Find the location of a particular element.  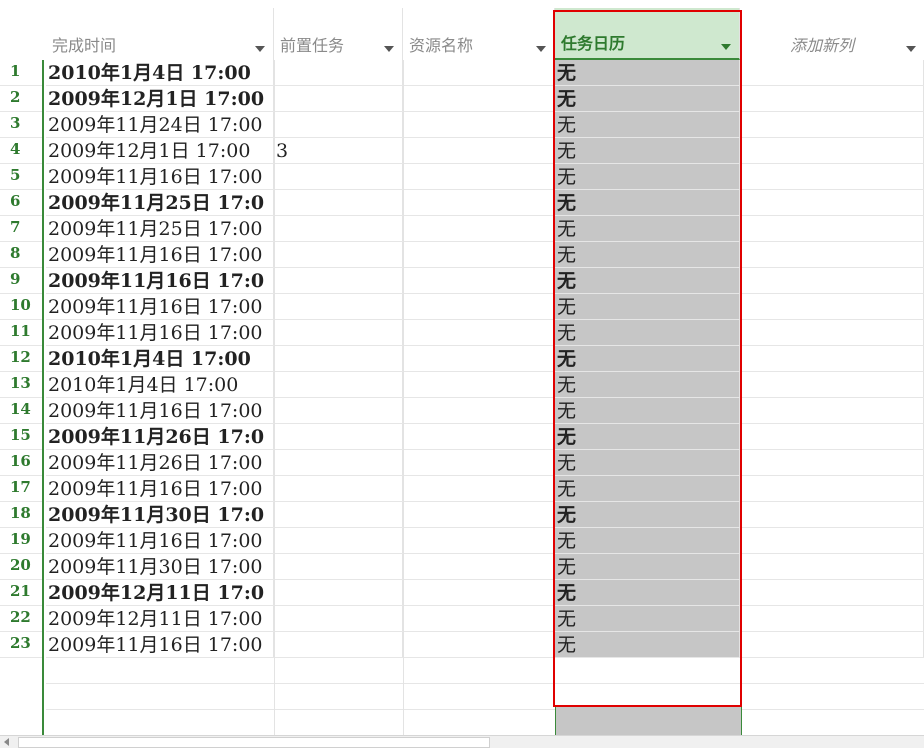

table-row: 2009年12月1日 17:00 无 is located at coordinates (485, 99).